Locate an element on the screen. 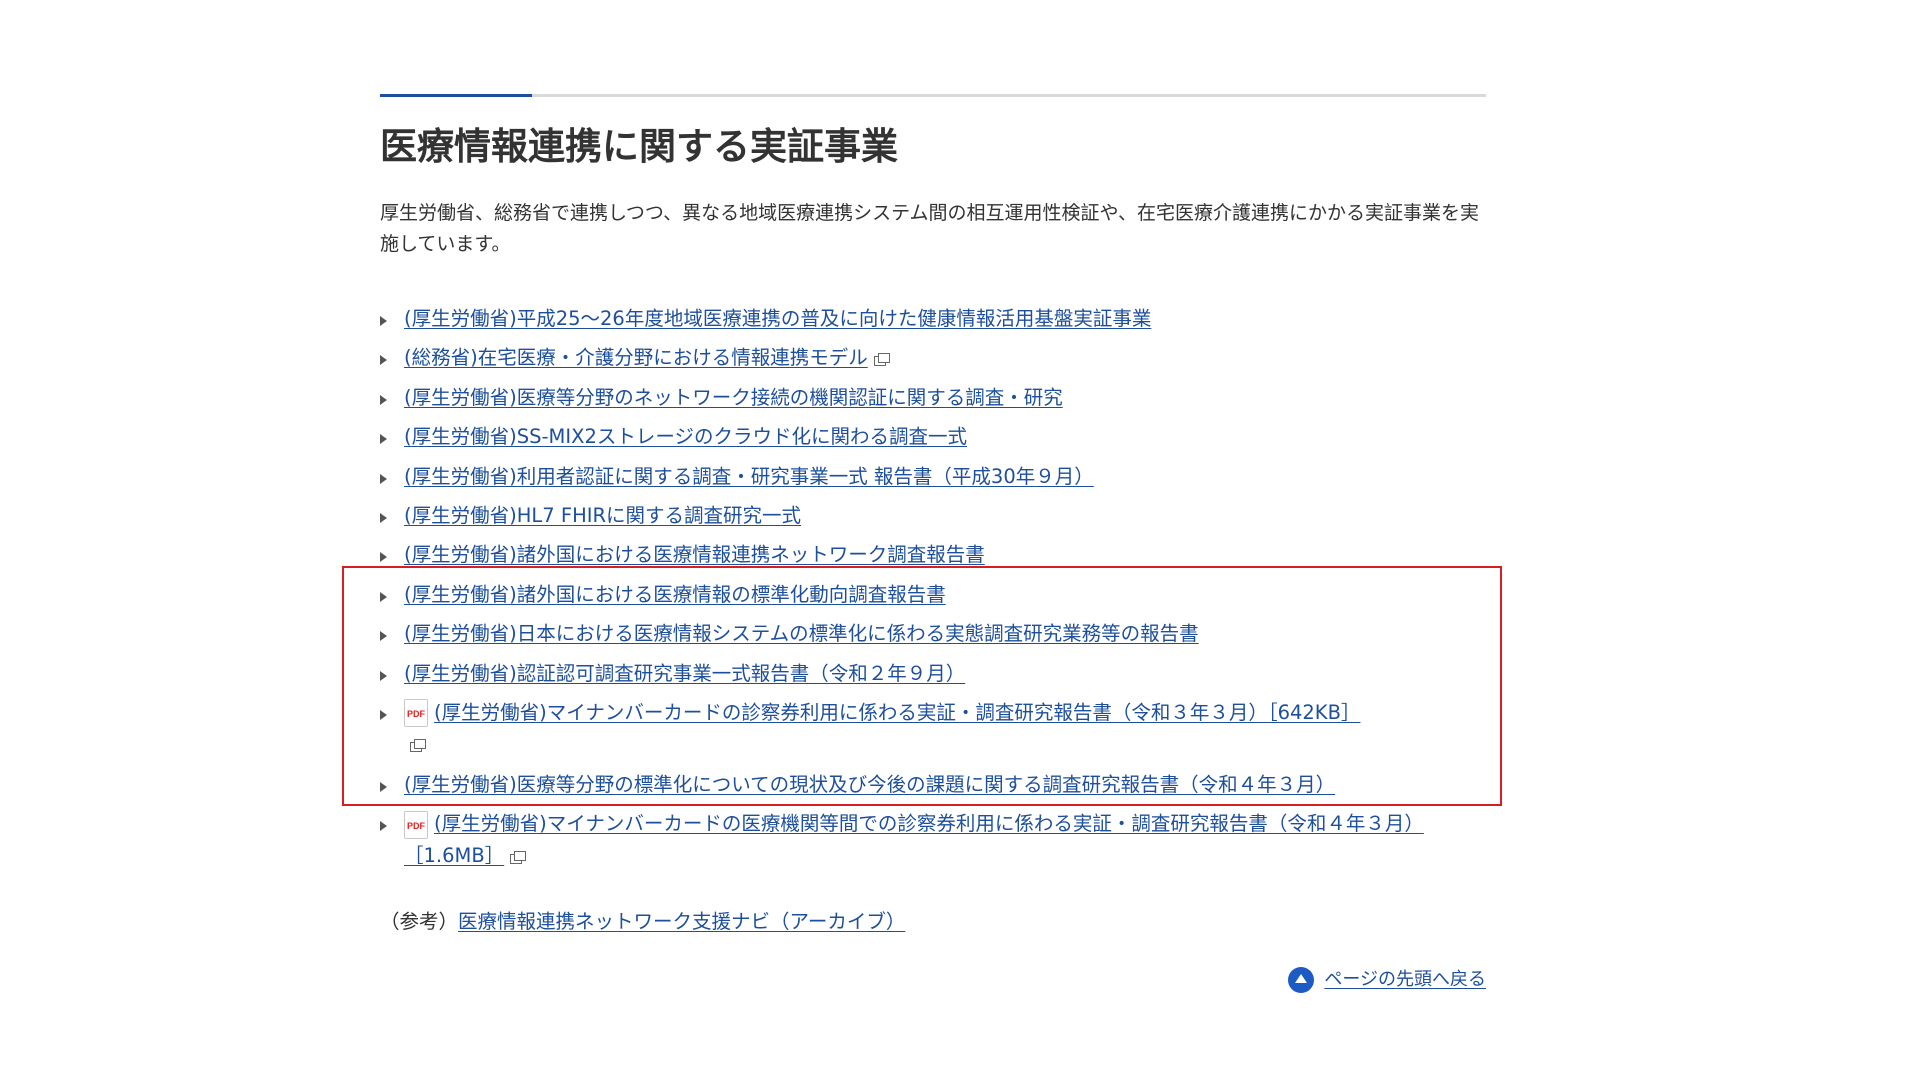 Image resolution: width=1920 pixels, height=1080 pixels. back-to-top-link: ページの先頭へ戻る is located at coordinates (1405, 980).